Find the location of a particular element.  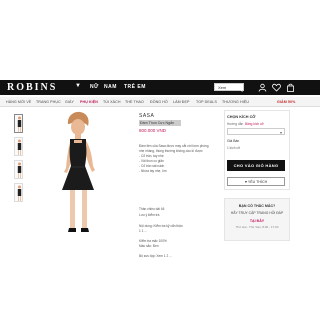

size-chart-link: Bảng kích cỡ is located at coordinates (254, 124).